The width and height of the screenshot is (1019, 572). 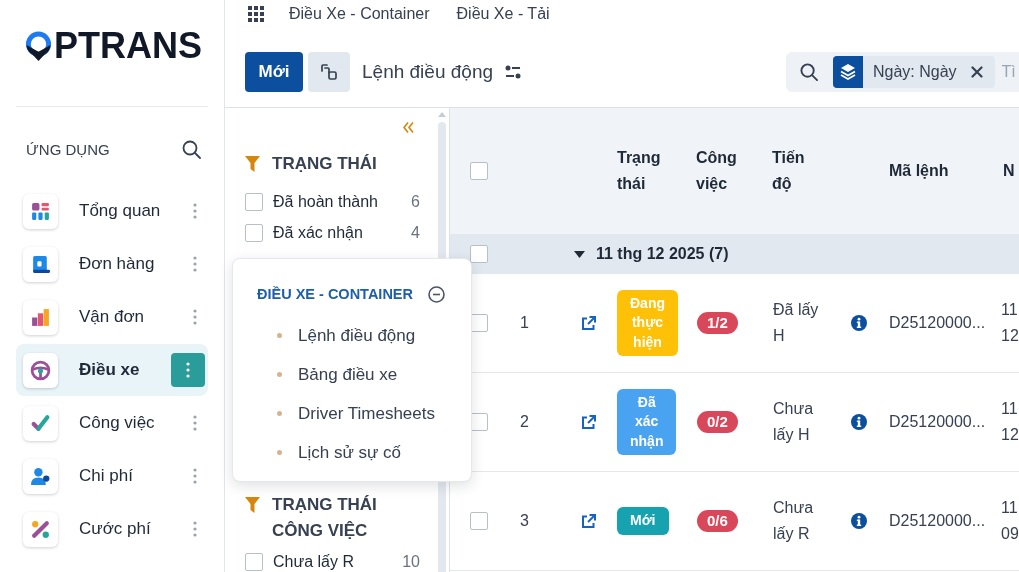 What do you see at coordinates (112, 476) in the screenshot?
I see `sidebar-item: Chi phí` at bounding box center [112, 476].